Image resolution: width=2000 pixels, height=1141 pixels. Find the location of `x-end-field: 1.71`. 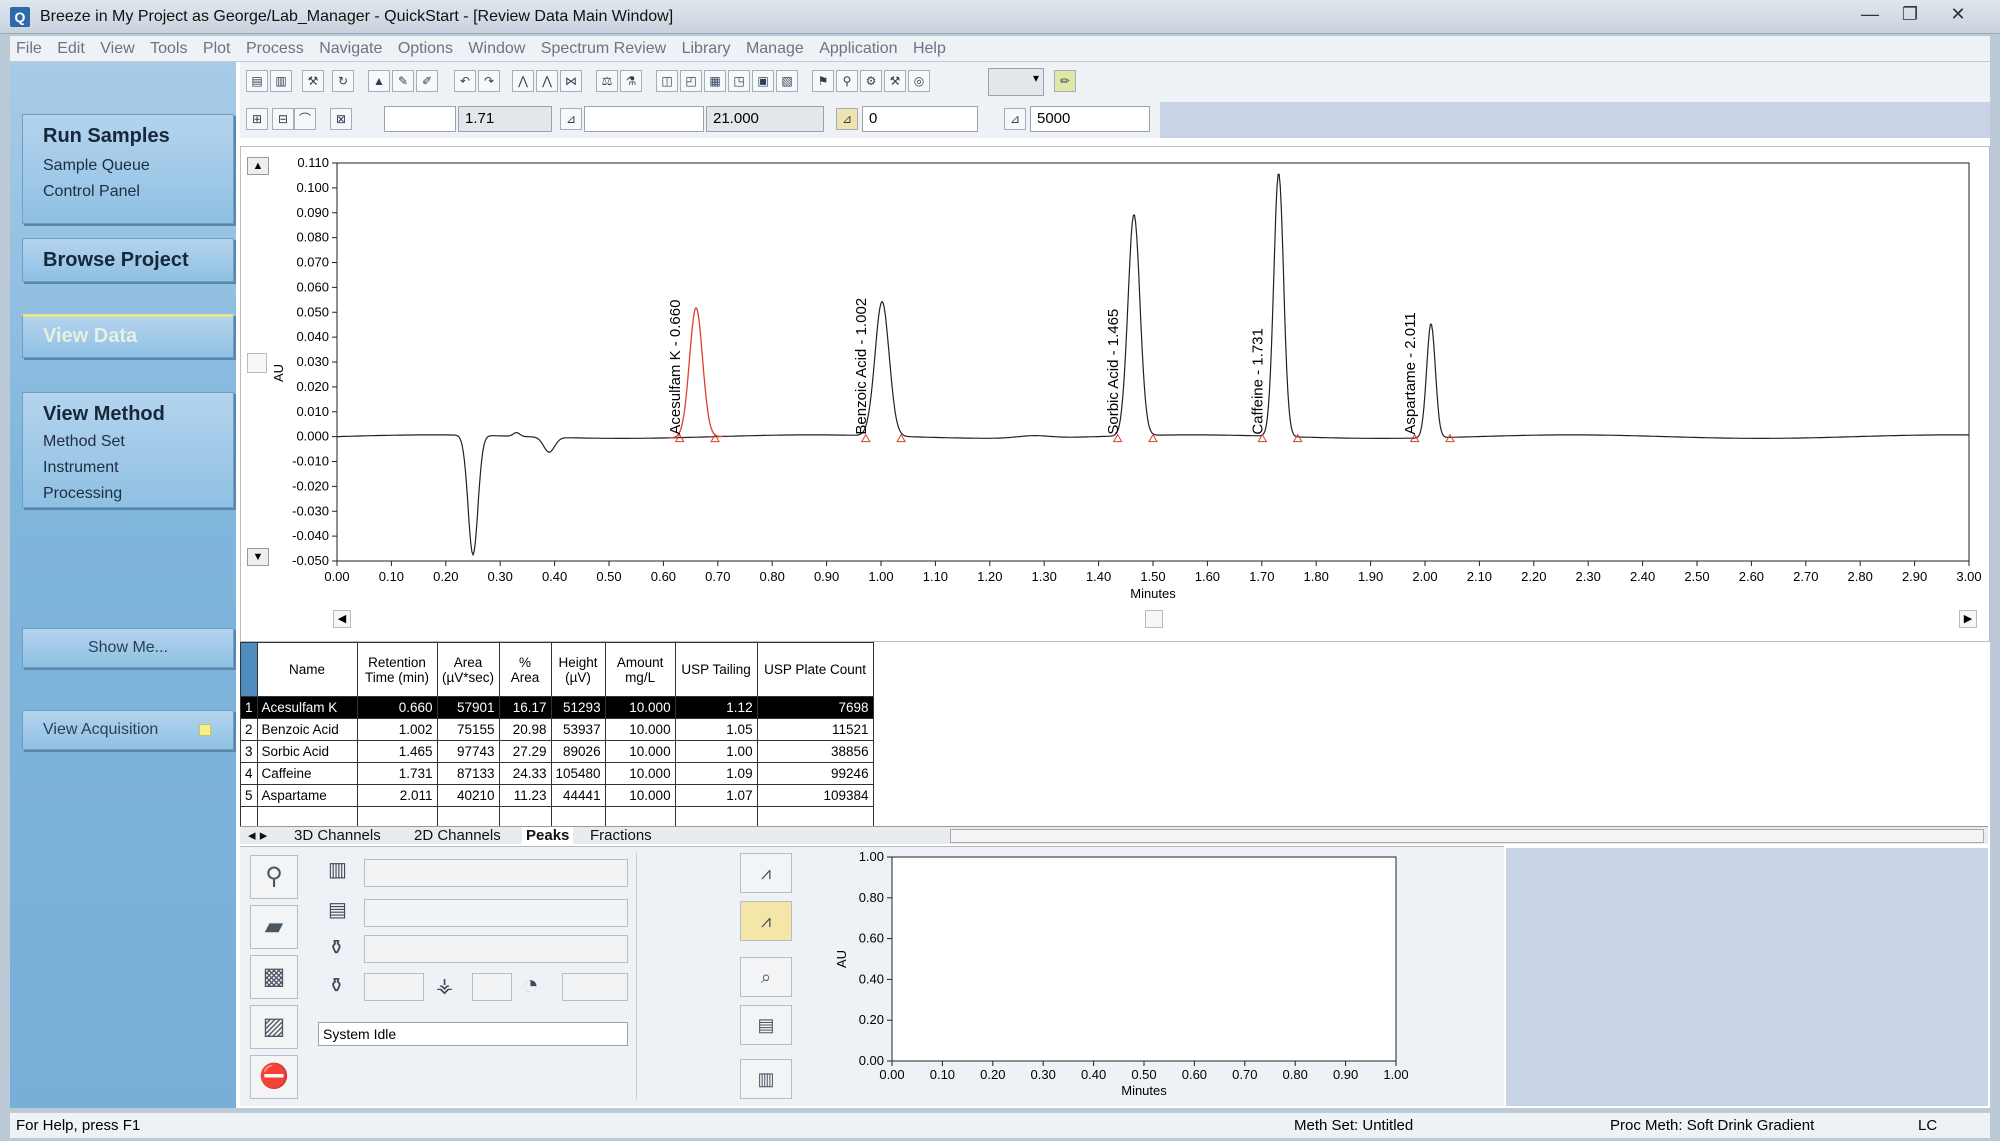

x-end-field: 1.71 is located at coordinates (505, 119).